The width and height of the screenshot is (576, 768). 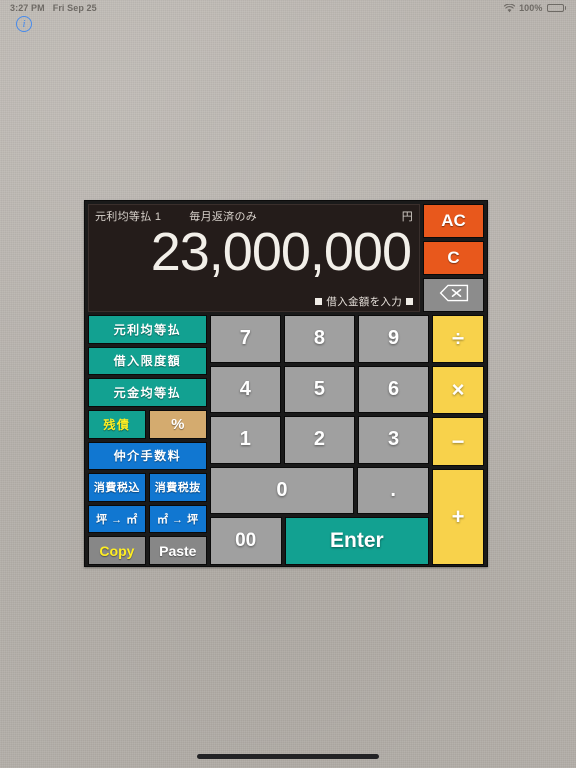 I want to click on number-key-column: 7 8 9 4 5 6 1 2 3 0 . 00 Enter, so click(x=319, y=440).